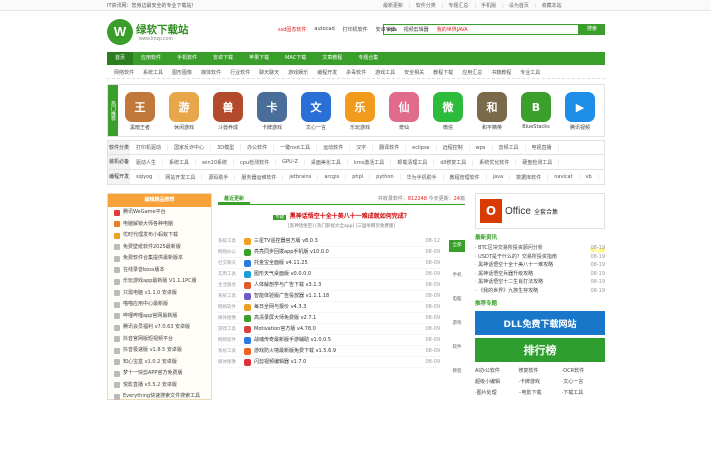 The height and width of the screenshot is (452, 711). Describe the element at coordinates (501, 73) in the screenshot. I see `subnav-item: 书籍教程` at that location.